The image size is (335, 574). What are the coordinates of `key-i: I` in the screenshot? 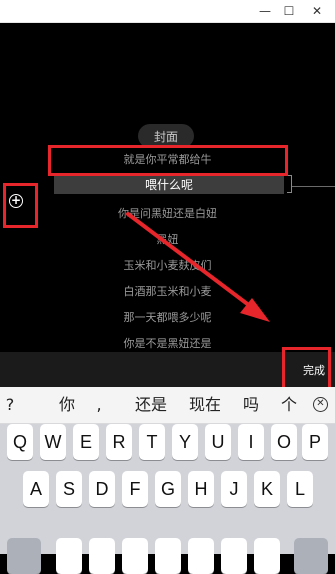 It's located at (251, 442).